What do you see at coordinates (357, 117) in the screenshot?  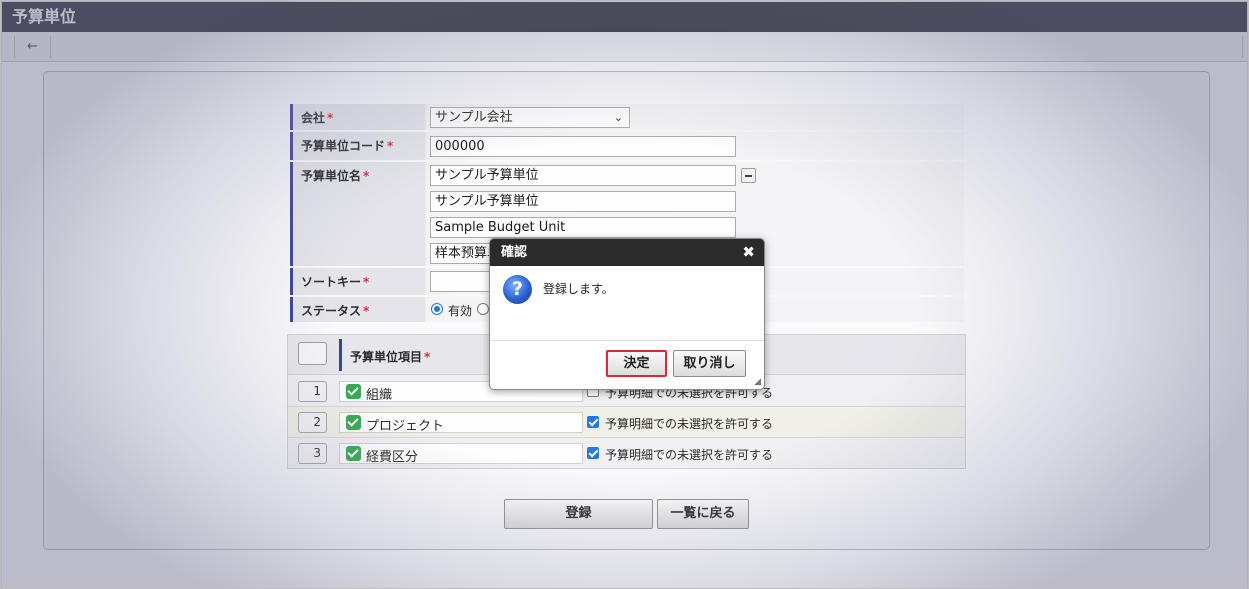 I see `company-label: 会社 *` at bounding box center [357, 117].